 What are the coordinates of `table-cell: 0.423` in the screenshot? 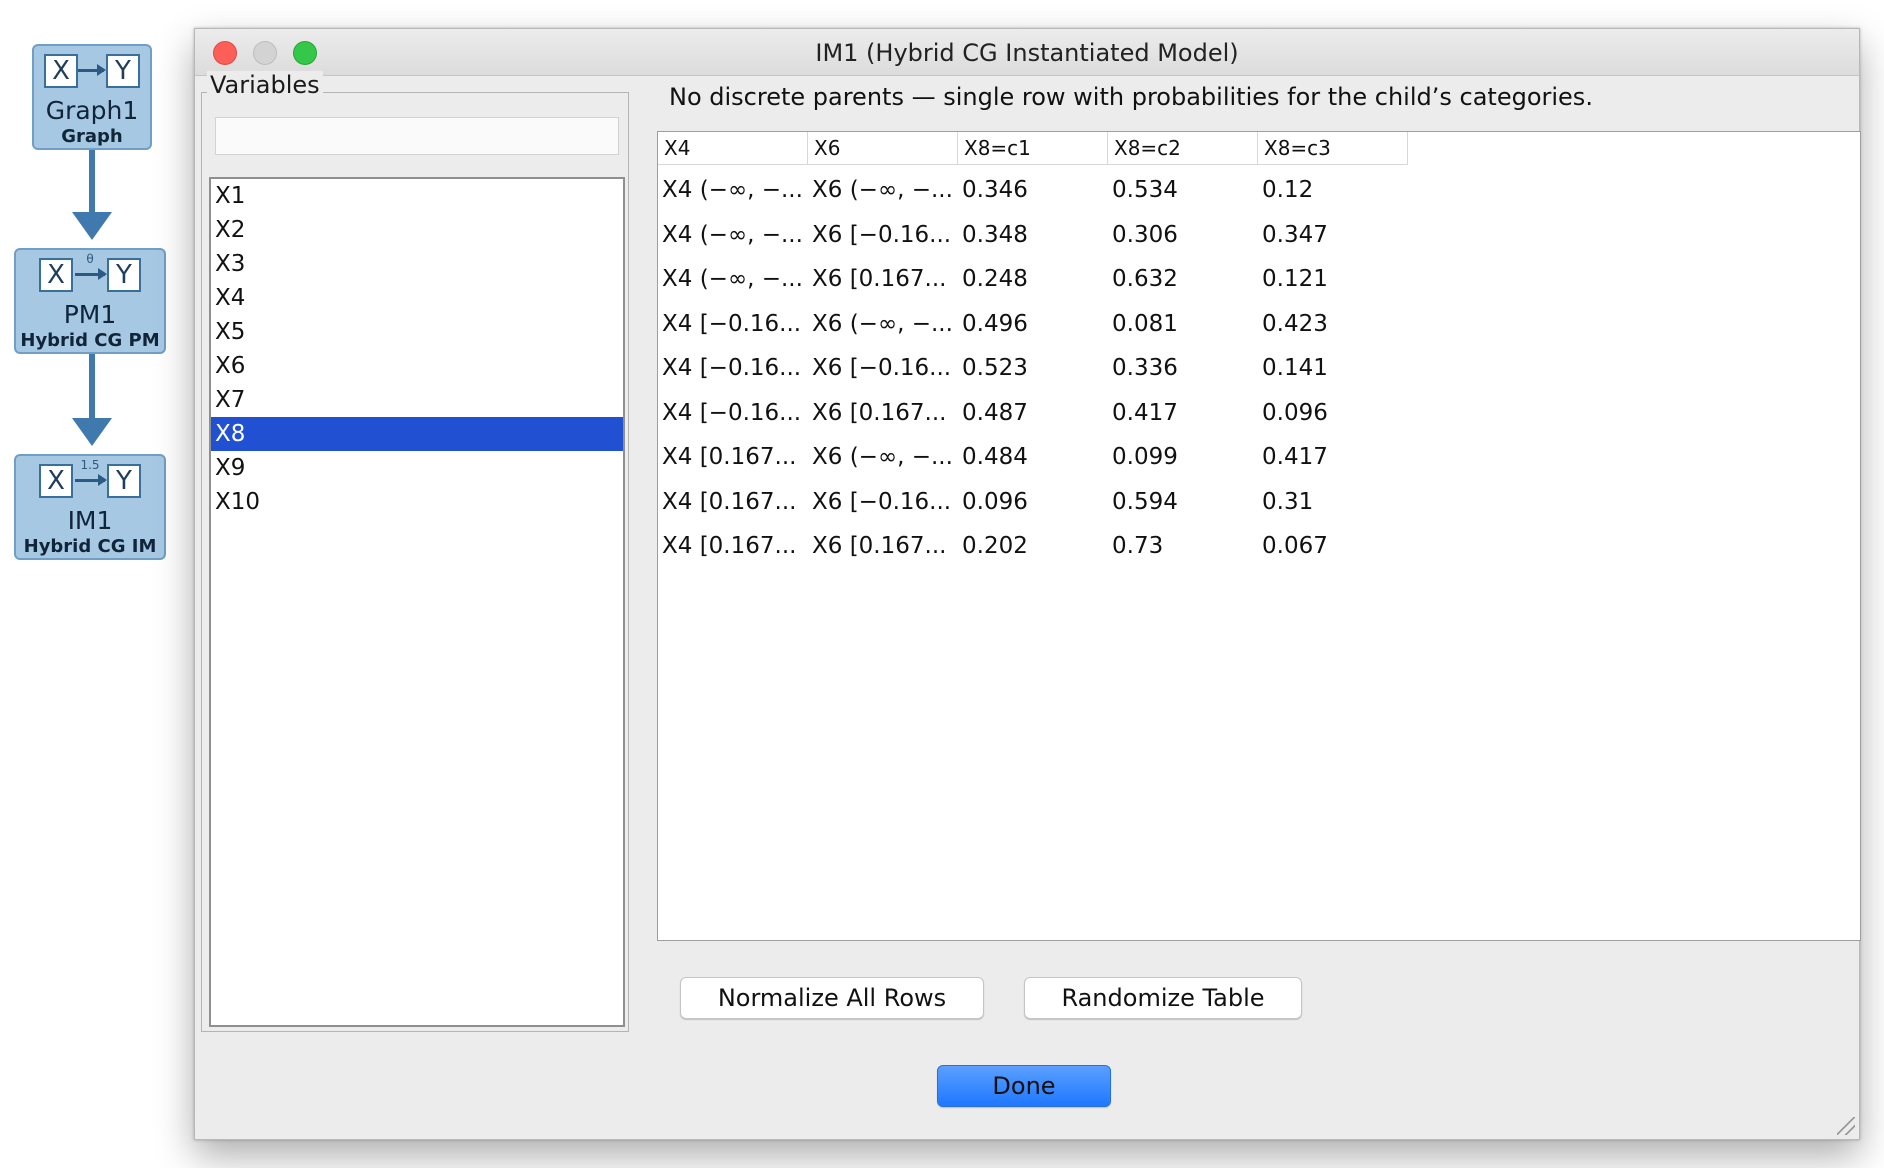 It's located at (1333, 324).